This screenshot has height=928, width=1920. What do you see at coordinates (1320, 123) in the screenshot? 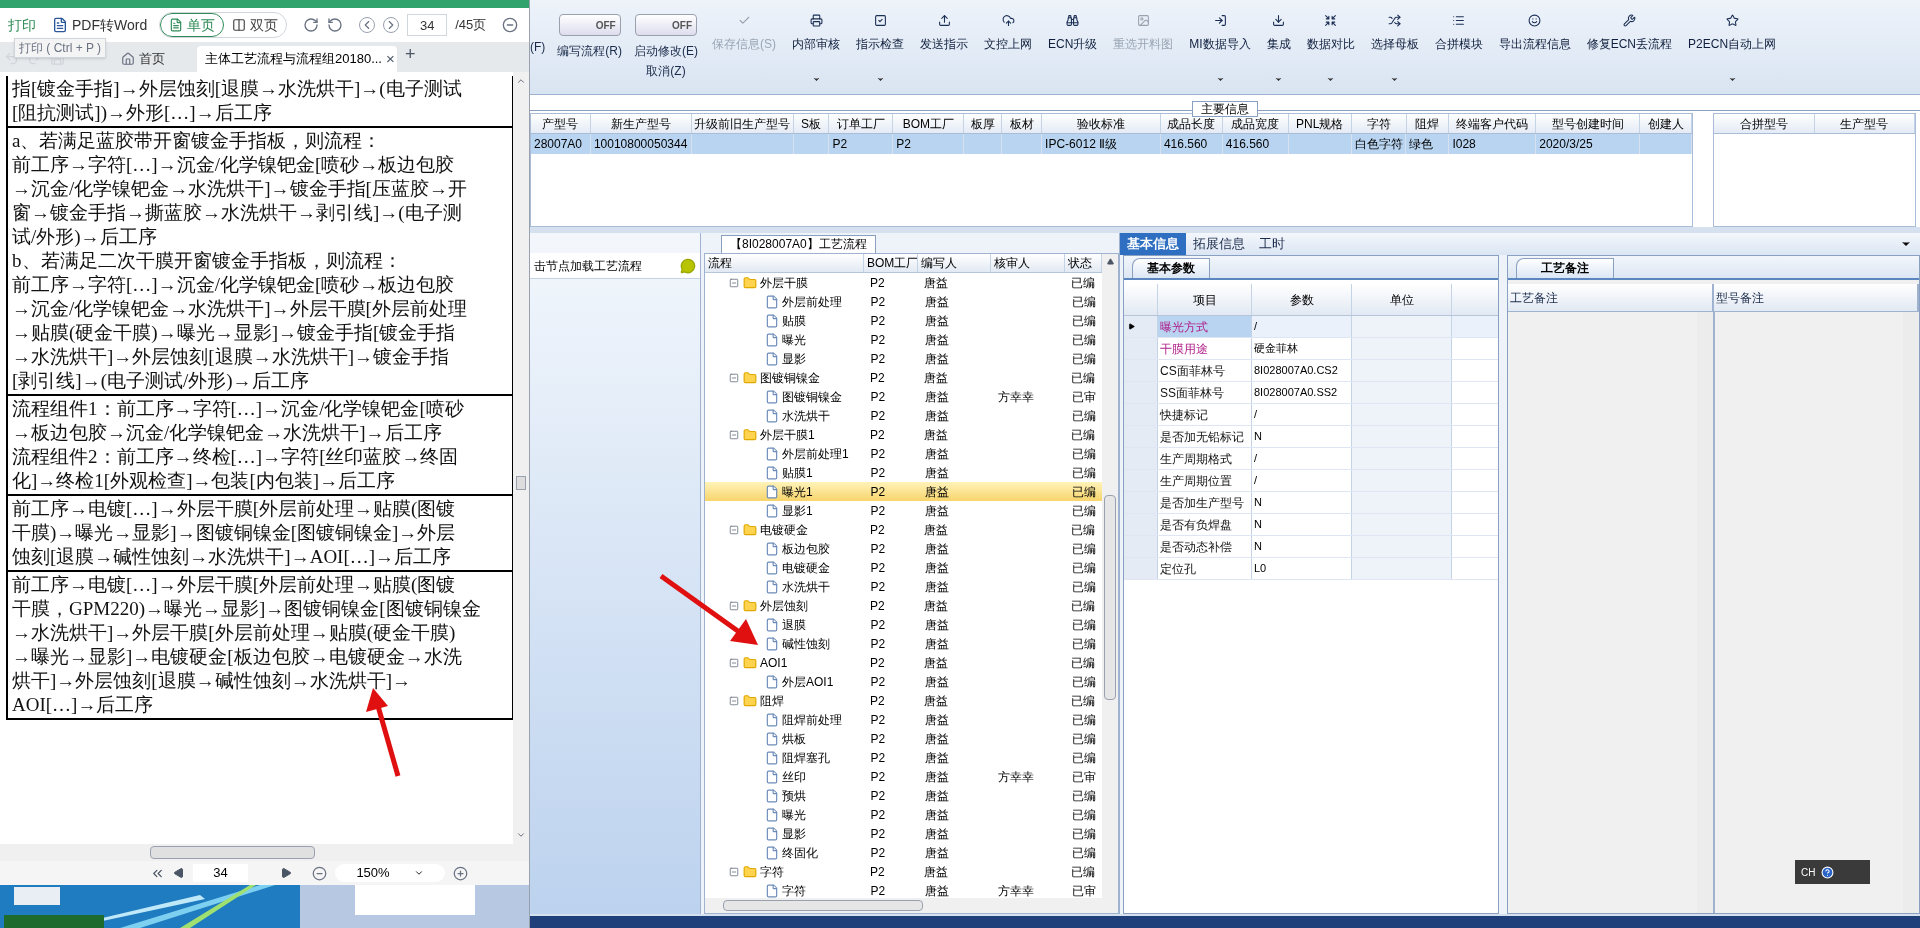
I see `column-header: PNL规格` at bounding box center [1320, 123].